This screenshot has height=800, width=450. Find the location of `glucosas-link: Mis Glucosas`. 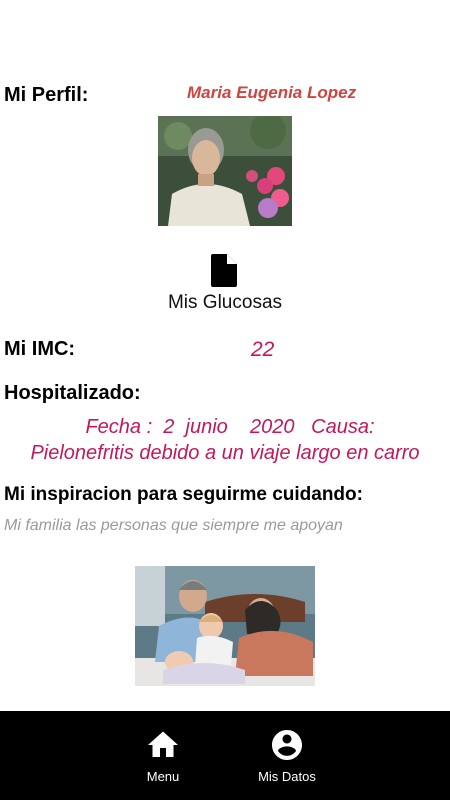

glucosas-link: Mis Glucosas is located at coordinates (225, 303).